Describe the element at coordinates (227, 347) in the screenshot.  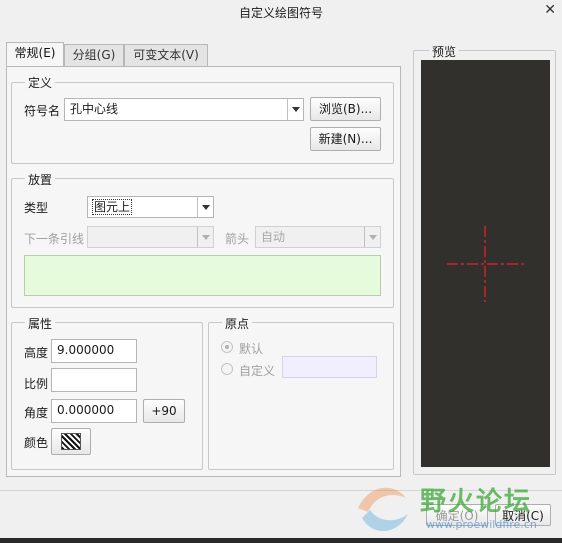
I see `origin-default-radio` at that location.